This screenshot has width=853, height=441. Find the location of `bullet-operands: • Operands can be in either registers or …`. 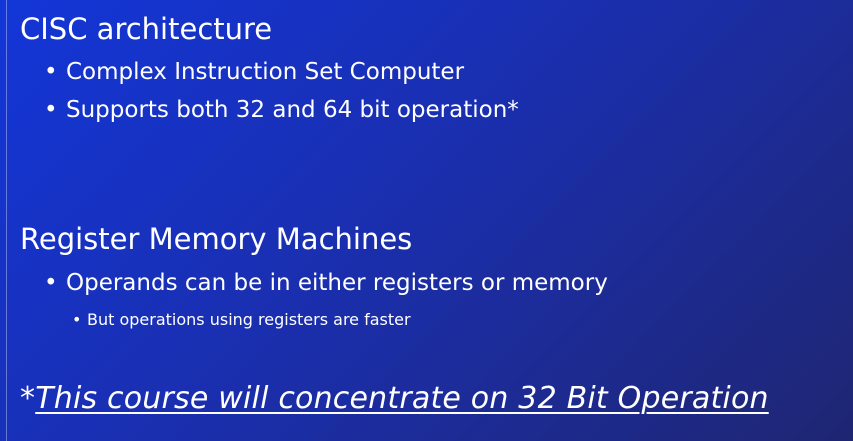

bullet-operands: • Operands can be in either registers or … is located at coordinates (326, 283).